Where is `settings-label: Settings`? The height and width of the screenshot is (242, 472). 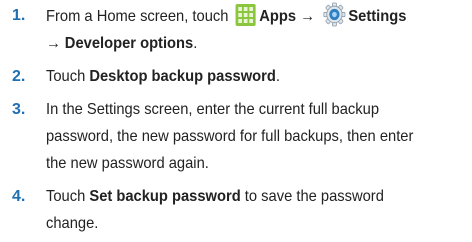 settings-label: Settings is located at coordinates (377, 16).